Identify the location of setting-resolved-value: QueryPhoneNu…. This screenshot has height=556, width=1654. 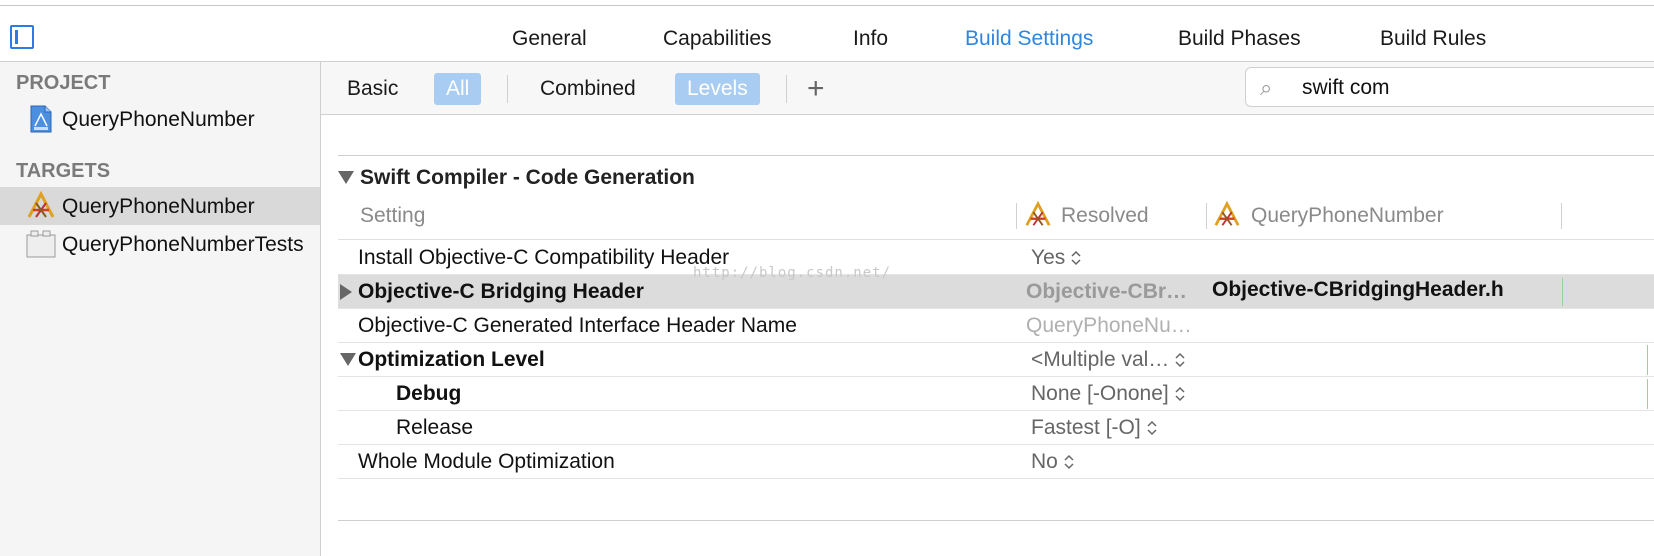
(1109, 325).